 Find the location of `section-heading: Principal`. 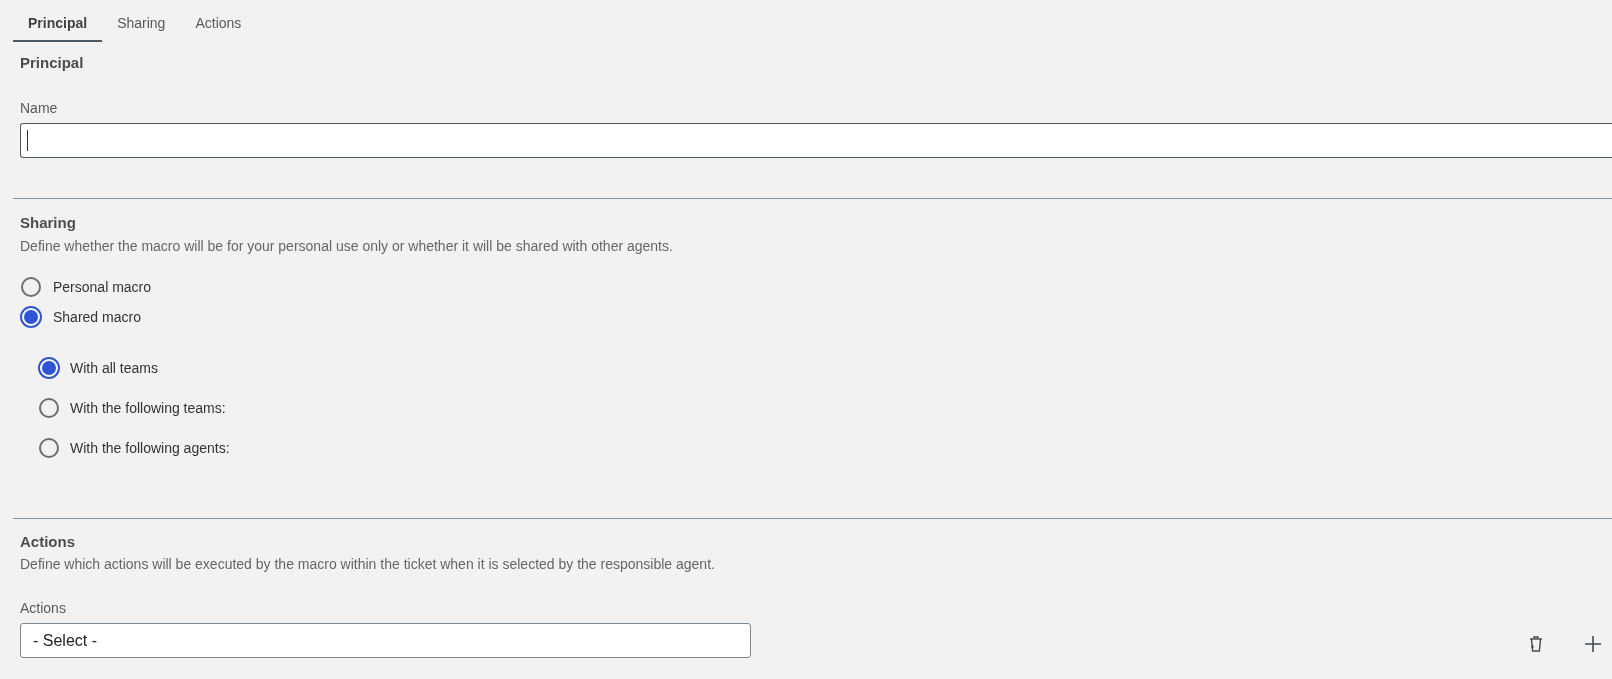

section-heading: Principal is located at coordinates (52, 63).